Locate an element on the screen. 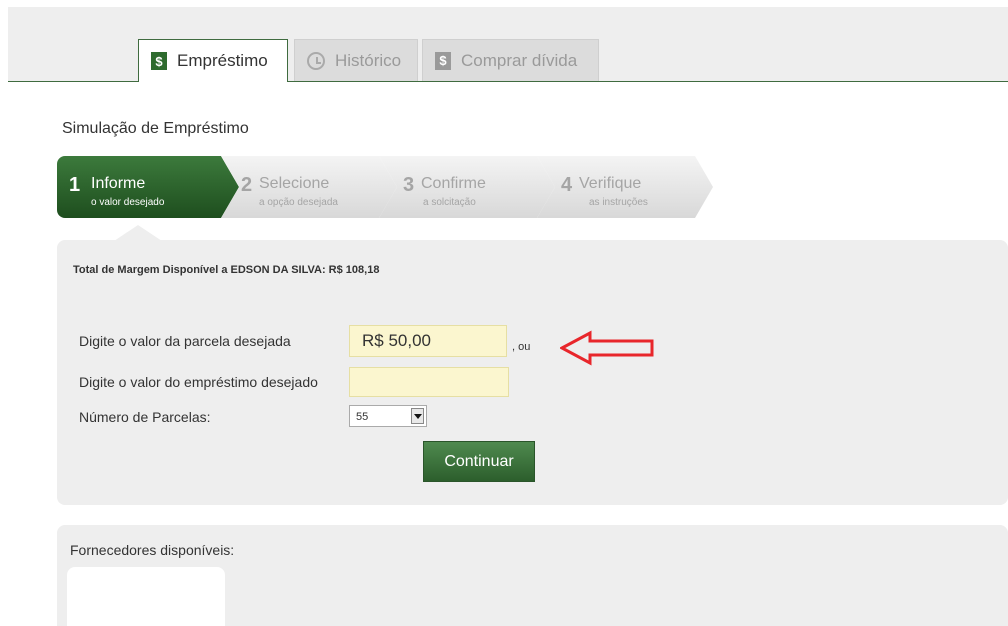 Image resolution: width=1008 pixels, height=626 pixels. installments-selected-value: 55 is located at coordinates (362, 417).